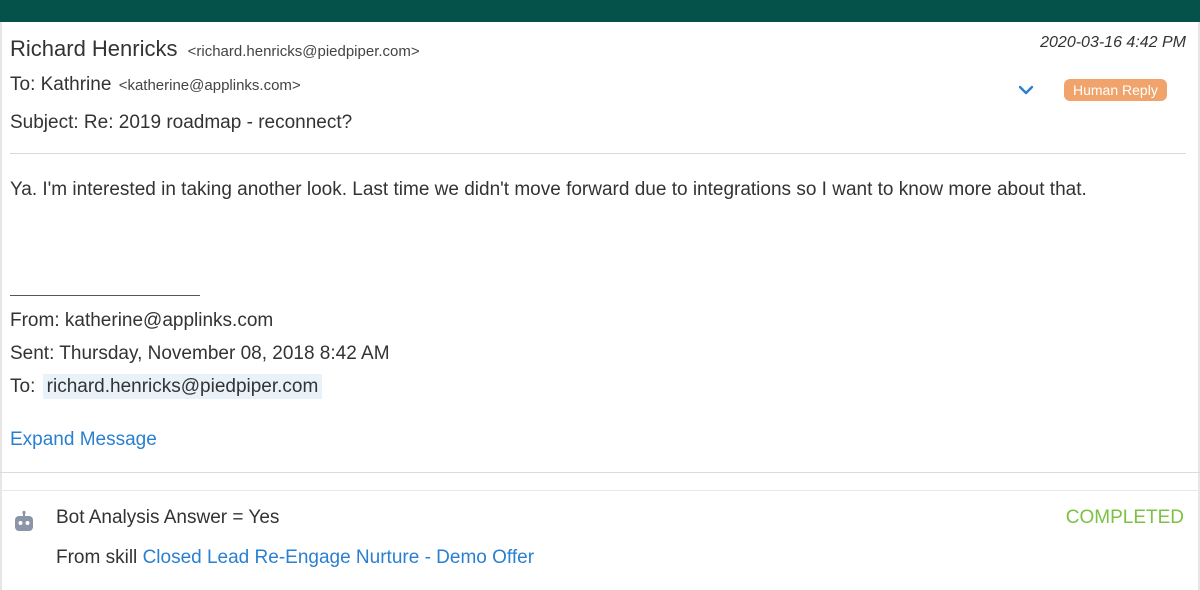 This screenshot has height=590, width=1200. I want to click on sender-email: <richard.henricks@piedpiper.com>, so click(303, 51).